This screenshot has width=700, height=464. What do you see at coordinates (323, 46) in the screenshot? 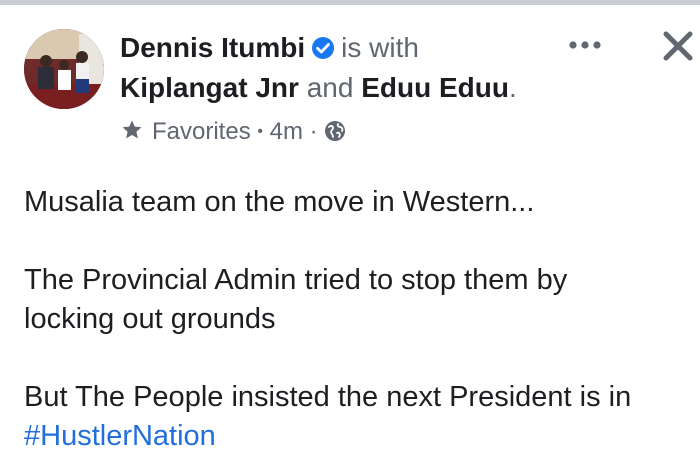
I see `verified-badge-icon` at bounding box center [323, 46].